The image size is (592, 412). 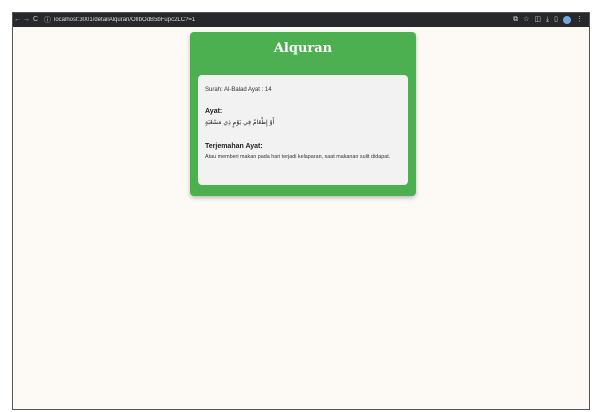 What do you see at coordinates (515, 20) in the screenshot?
I see `install-icon: ⧉` at bounding box center [515, 20].